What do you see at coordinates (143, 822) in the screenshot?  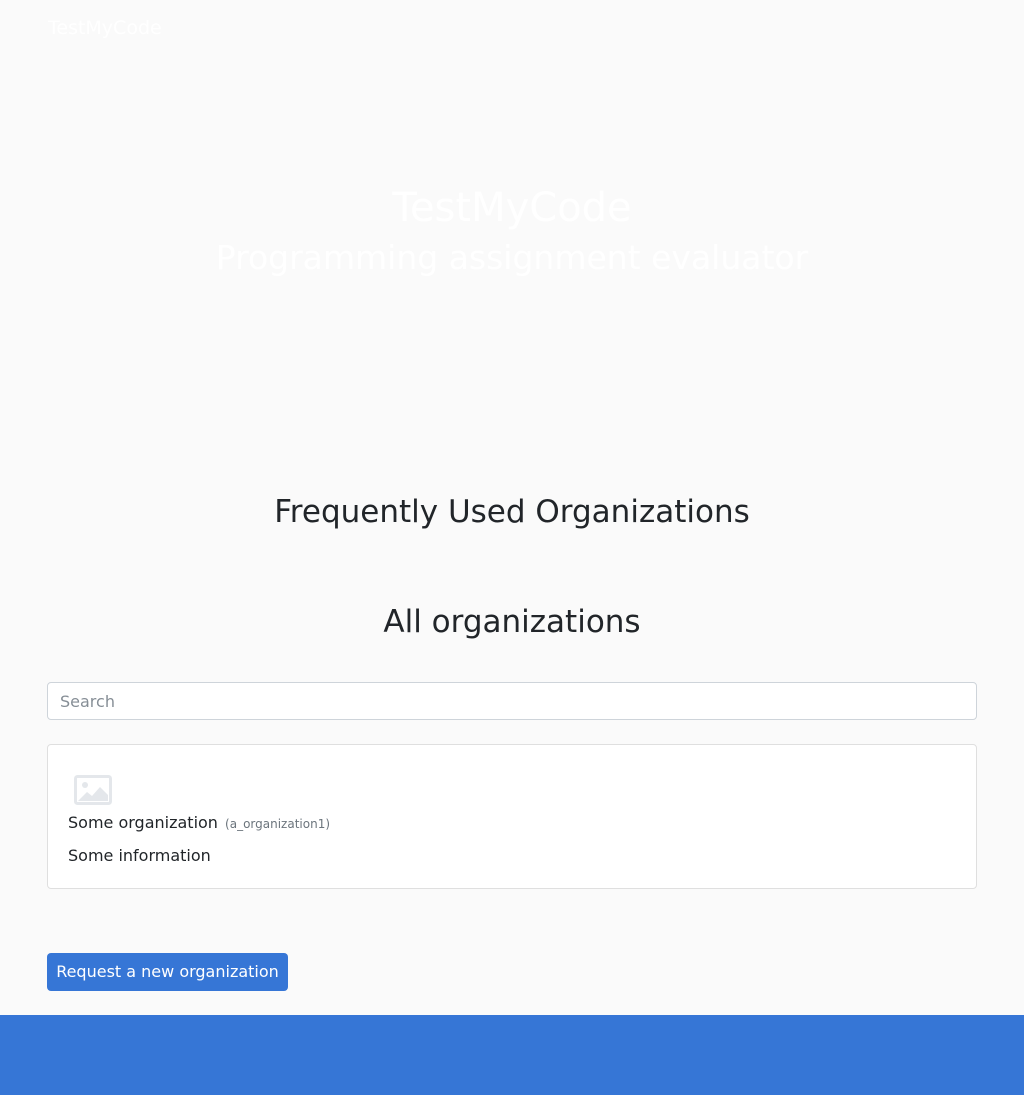 I see `organization-name: Some organization` at bounding box center [143, 822].